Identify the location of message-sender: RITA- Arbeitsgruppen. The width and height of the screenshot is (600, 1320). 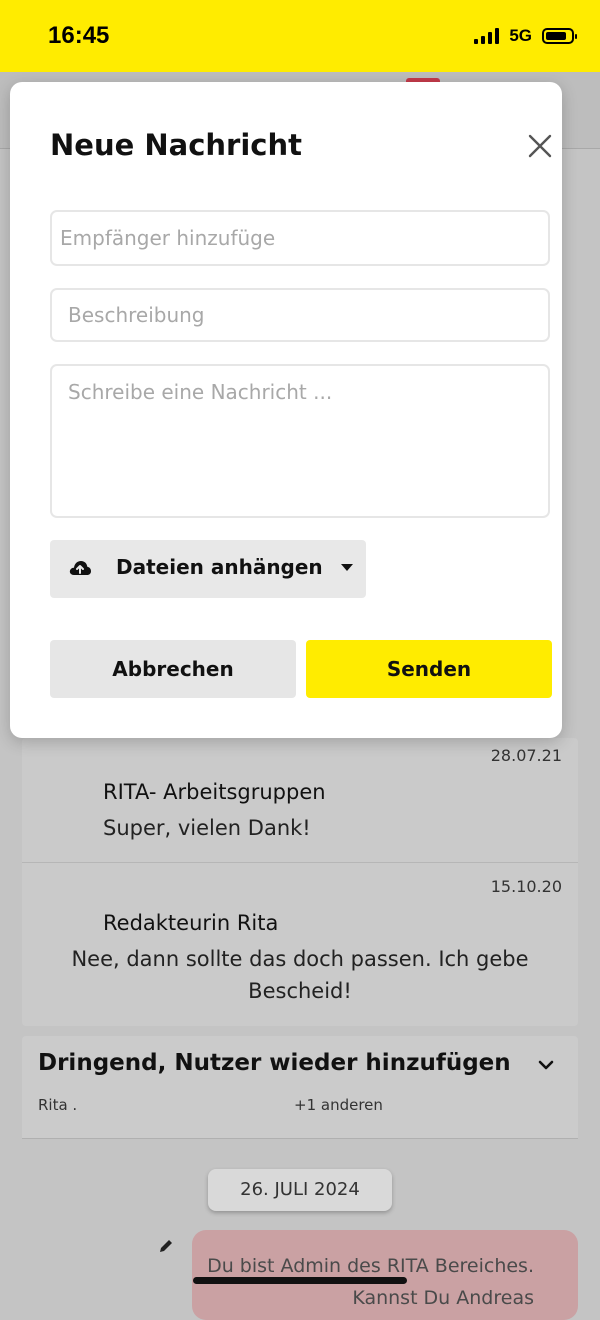
(214, 792).